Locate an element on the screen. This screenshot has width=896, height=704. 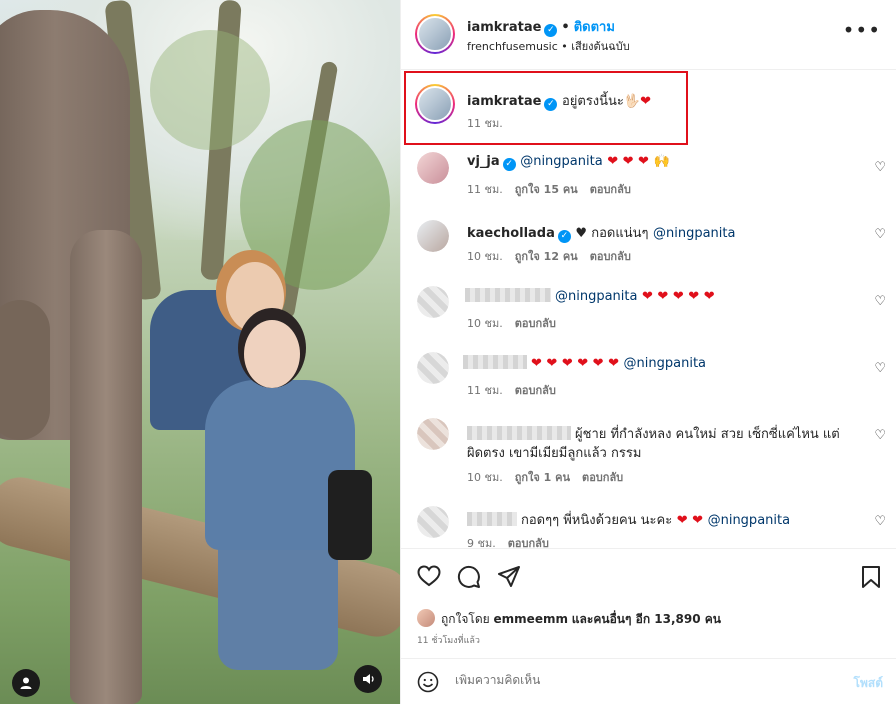
caption-time: 11 ชม. is located at coordinates (485, 123).